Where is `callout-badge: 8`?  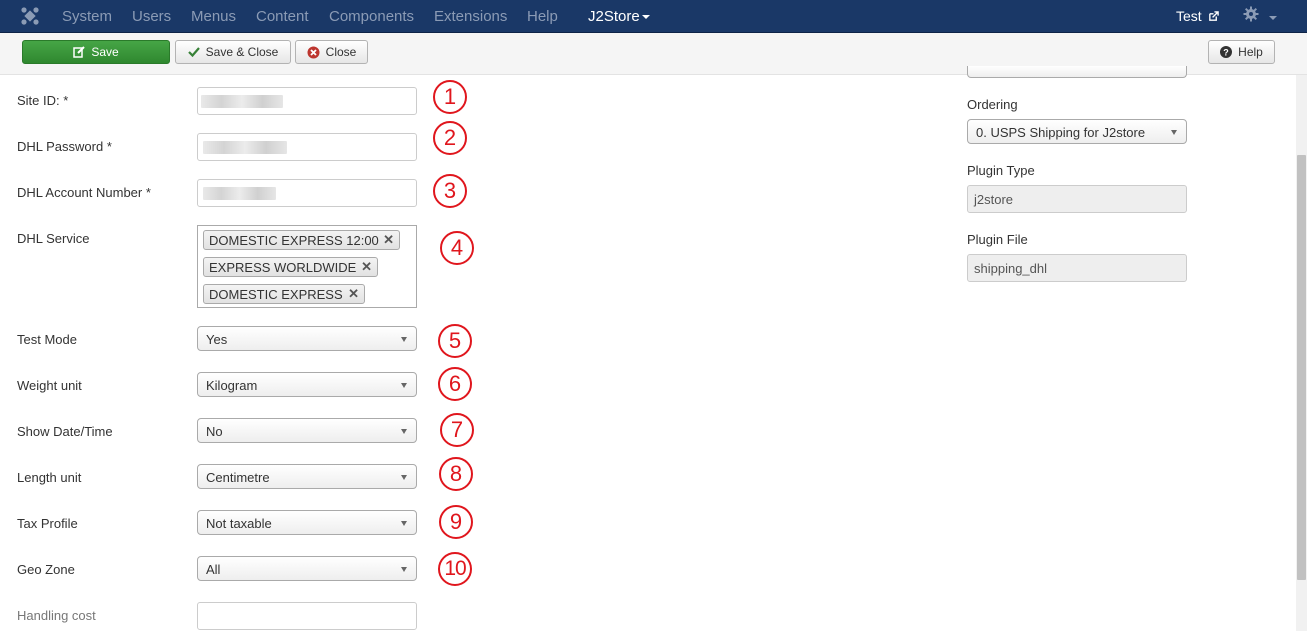 callout-badge: 8 is located at coordinates (456, 474).